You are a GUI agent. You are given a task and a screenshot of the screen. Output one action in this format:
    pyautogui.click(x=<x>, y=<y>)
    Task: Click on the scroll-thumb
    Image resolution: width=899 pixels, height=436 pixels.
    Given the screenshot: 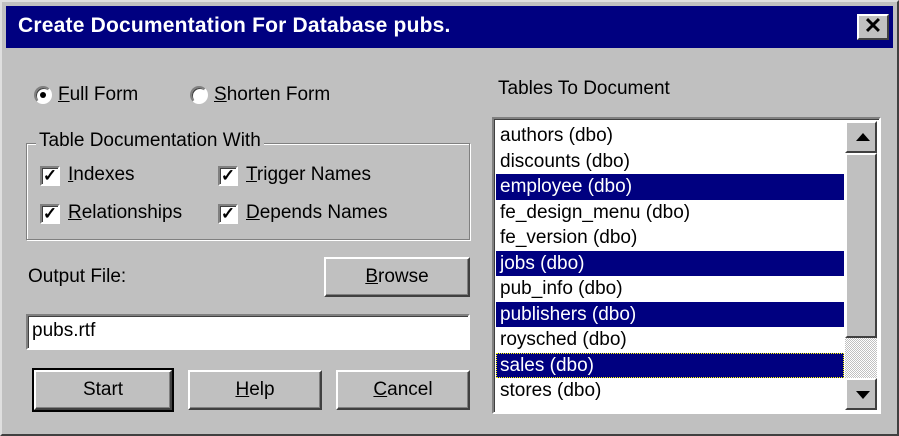 What is the action you would take?
    pyautogui.click(x=861, y=245)
    